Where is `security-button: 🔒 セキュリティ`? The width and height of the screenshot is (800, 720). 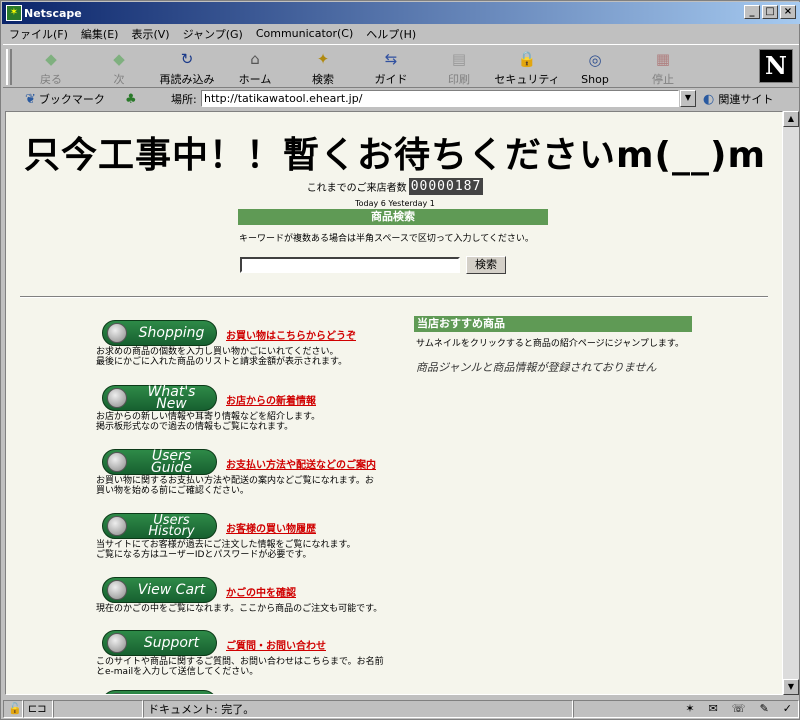 security-button: 🔒 セキュリティ is located at coordinates (527, 66).